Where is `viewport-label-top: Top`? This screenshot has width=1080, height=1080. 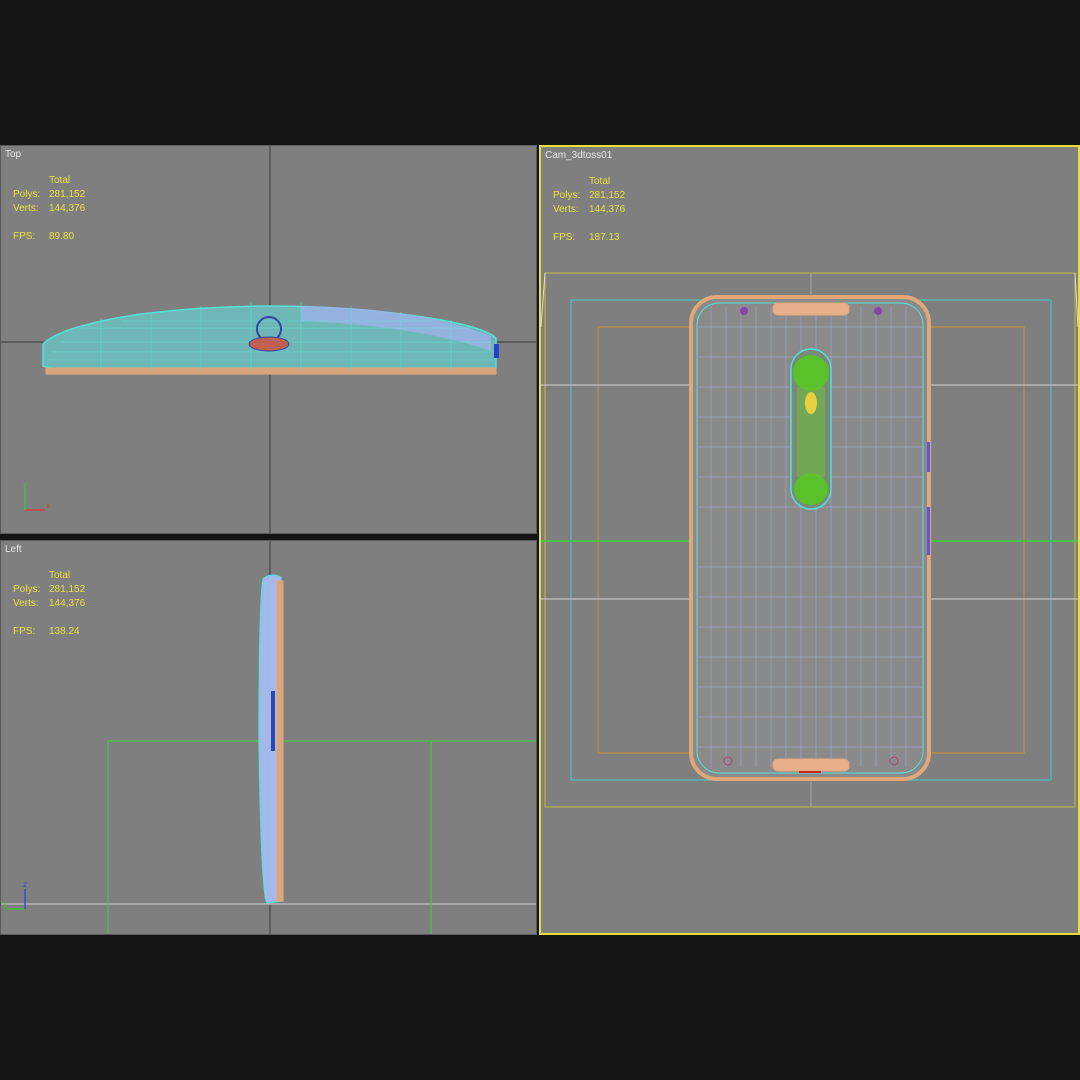
viewport-label-top: Top is located at coordinates (13, 154).